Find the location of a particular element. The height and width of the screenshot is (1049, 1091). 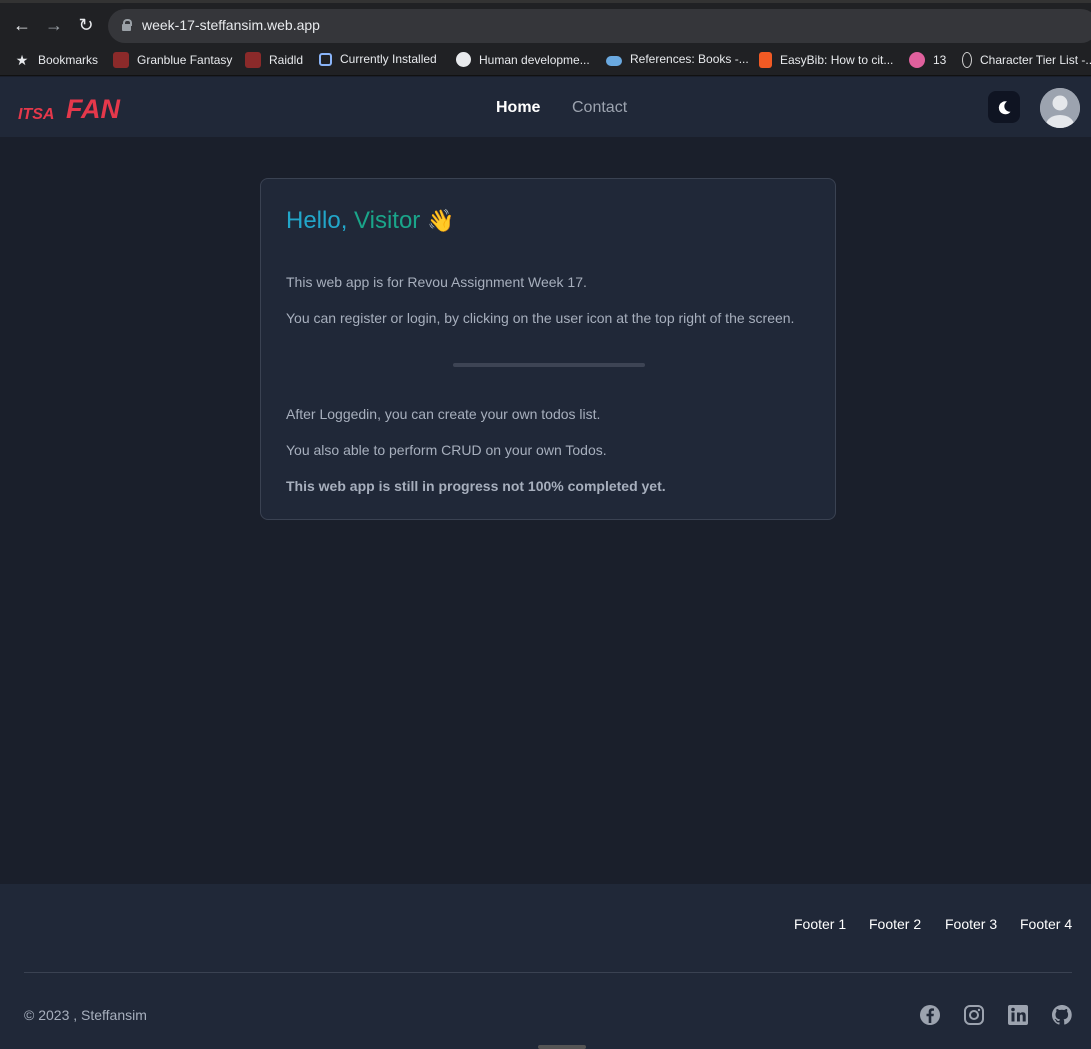

user-icon is located at coordinates (1060, 108).